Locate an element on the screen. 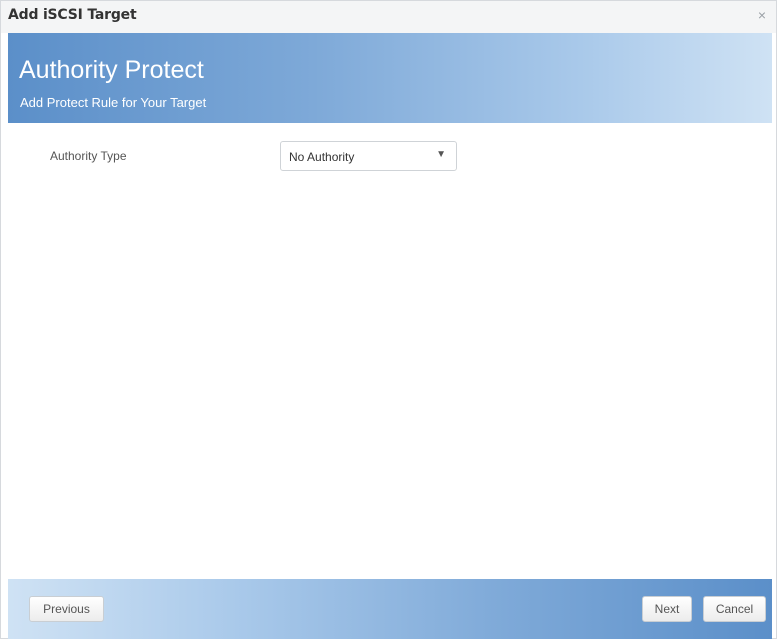 The image size is (777, 639). dialog-titlebar: Add iSCSI Target × is located at coordinates (388, 17).